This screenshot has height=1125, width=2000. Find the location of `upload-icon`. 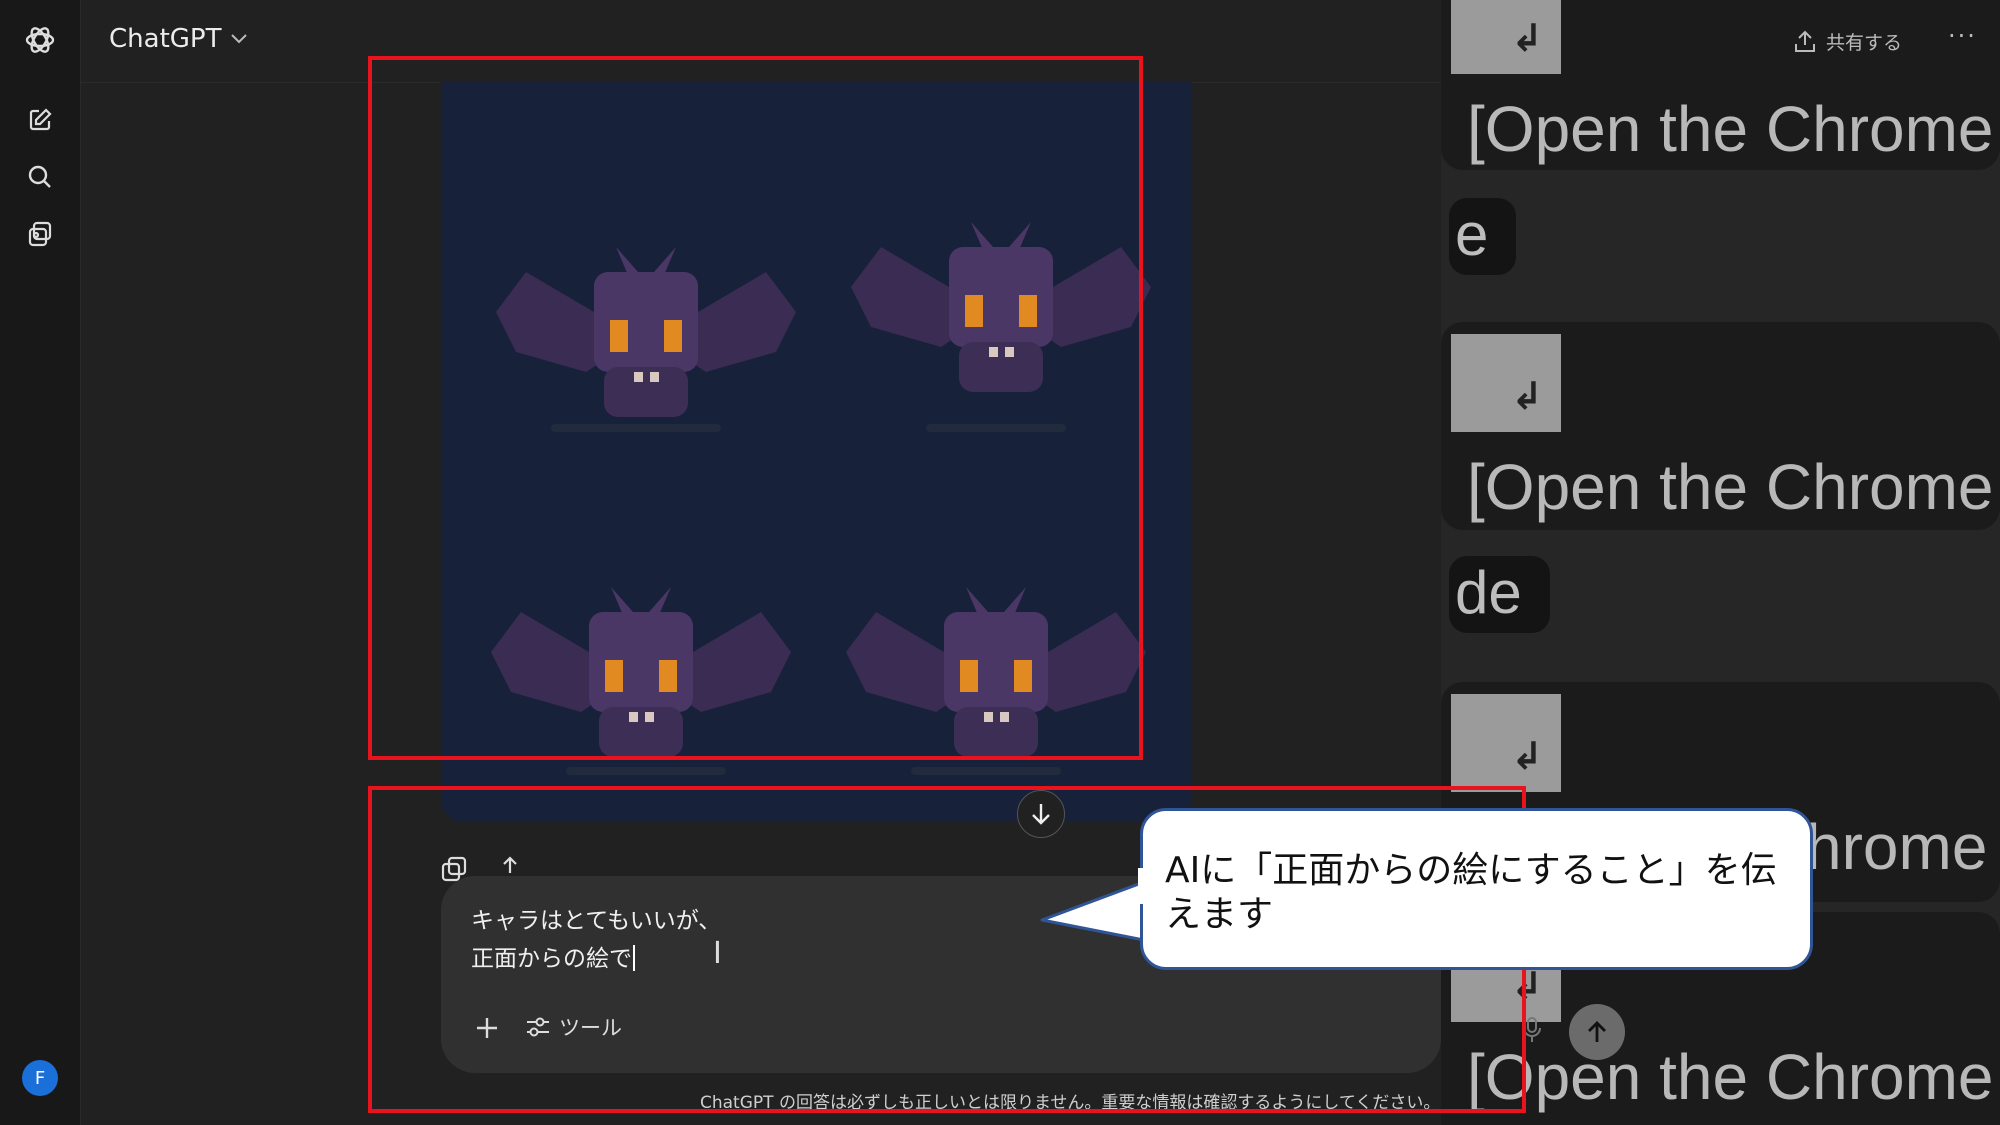

upload-icon is located at coordinates (1805, 41).